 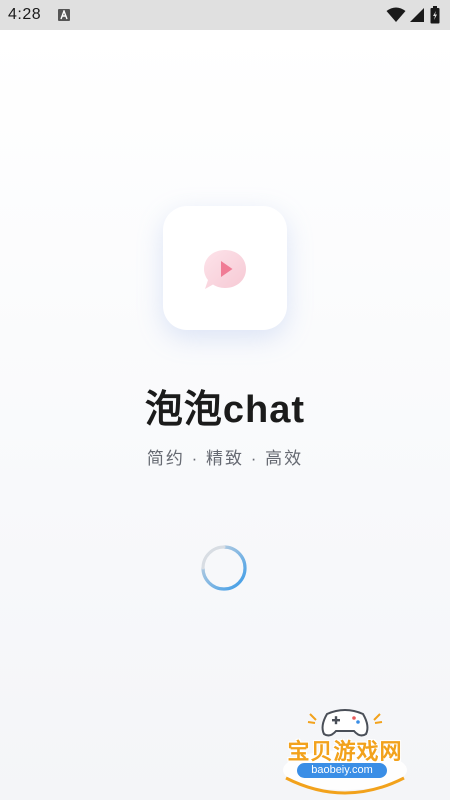 What do you see at coordinates (225, 410) in the screenshot?
I see `app-name: 泡泡chat` at bounding box center [225, 410].